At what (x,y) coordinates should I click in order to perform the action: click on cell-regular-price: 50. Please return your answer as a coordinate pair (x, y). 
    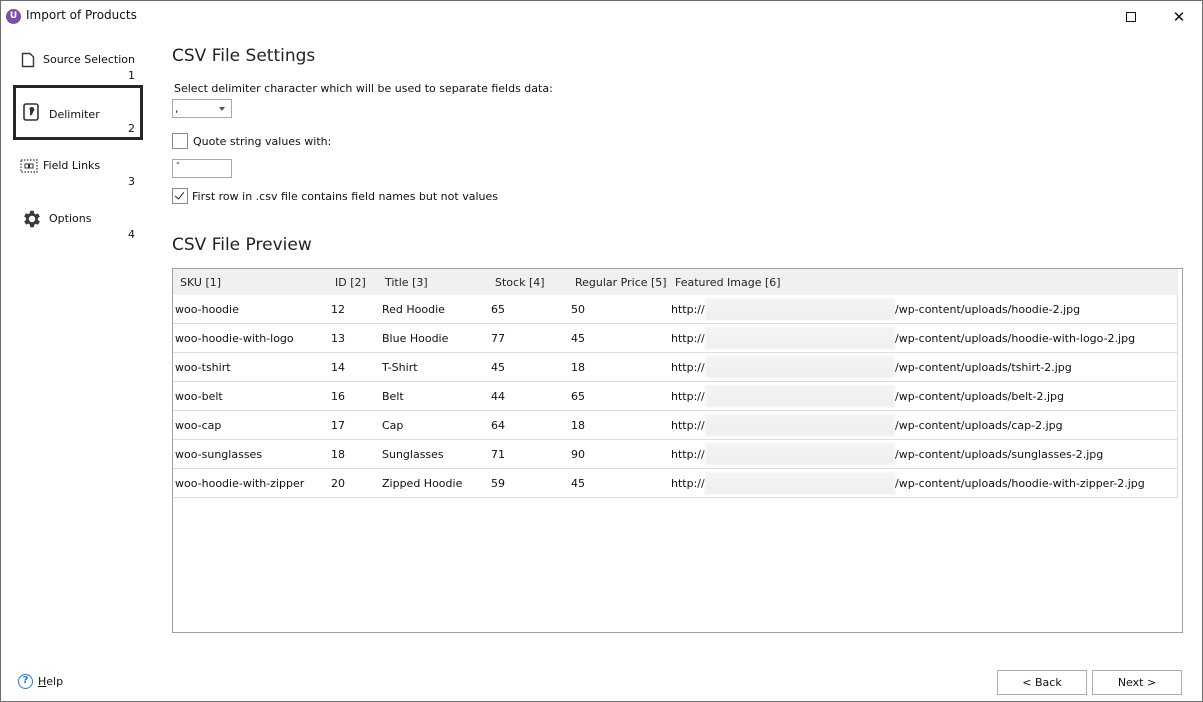
    Looking at the image, I should click on (578, 309).